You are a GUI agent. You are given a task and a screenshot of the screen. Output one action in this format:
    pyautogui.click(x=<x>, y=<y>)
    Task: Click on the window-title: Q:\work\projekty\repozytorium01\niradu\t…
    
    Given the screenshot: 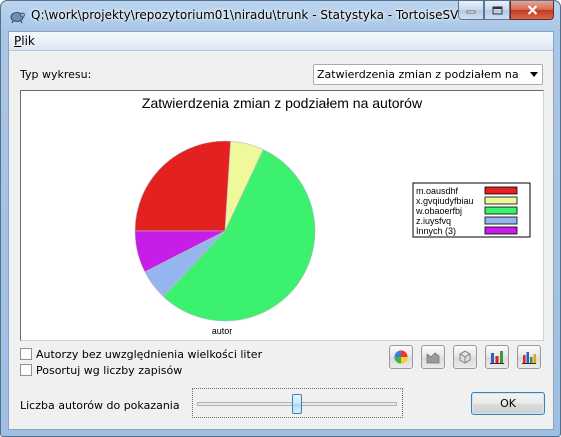 What is the action you would take?
    pyautogui.click(x=249, y=15)
    